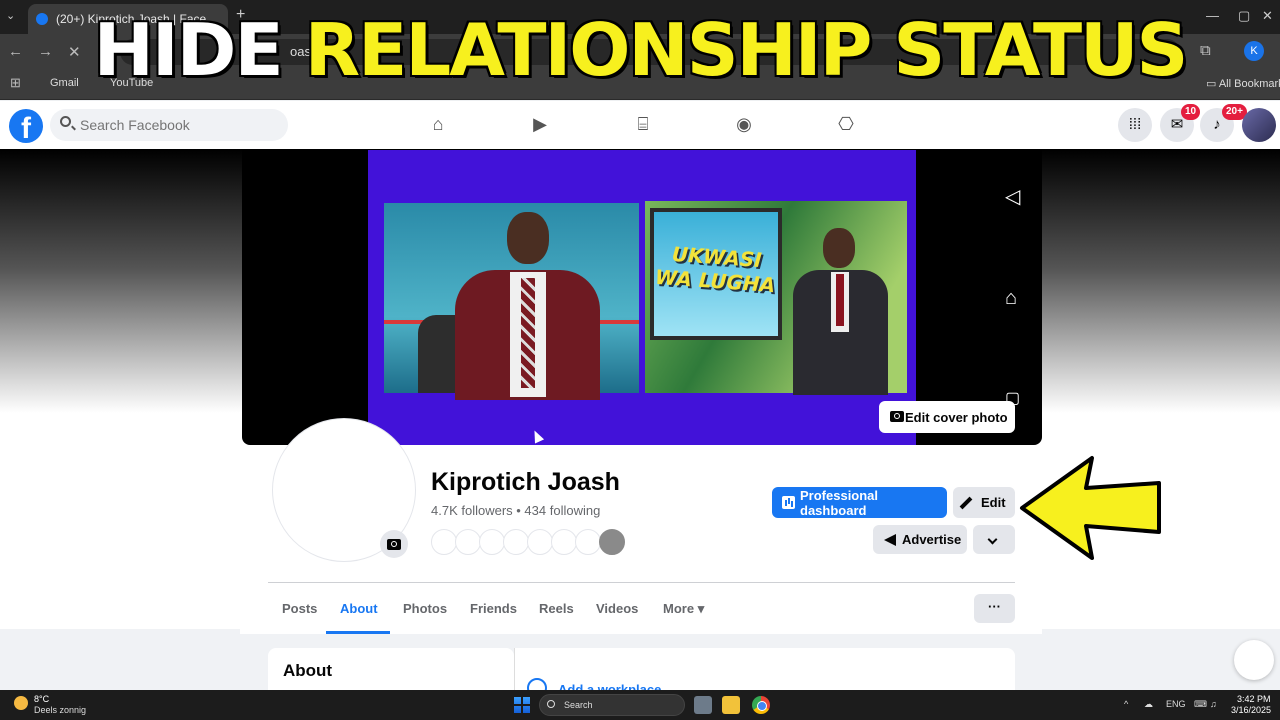  I want to click on video-caption: UKWASI WA LUGHA, so click(715, 269).